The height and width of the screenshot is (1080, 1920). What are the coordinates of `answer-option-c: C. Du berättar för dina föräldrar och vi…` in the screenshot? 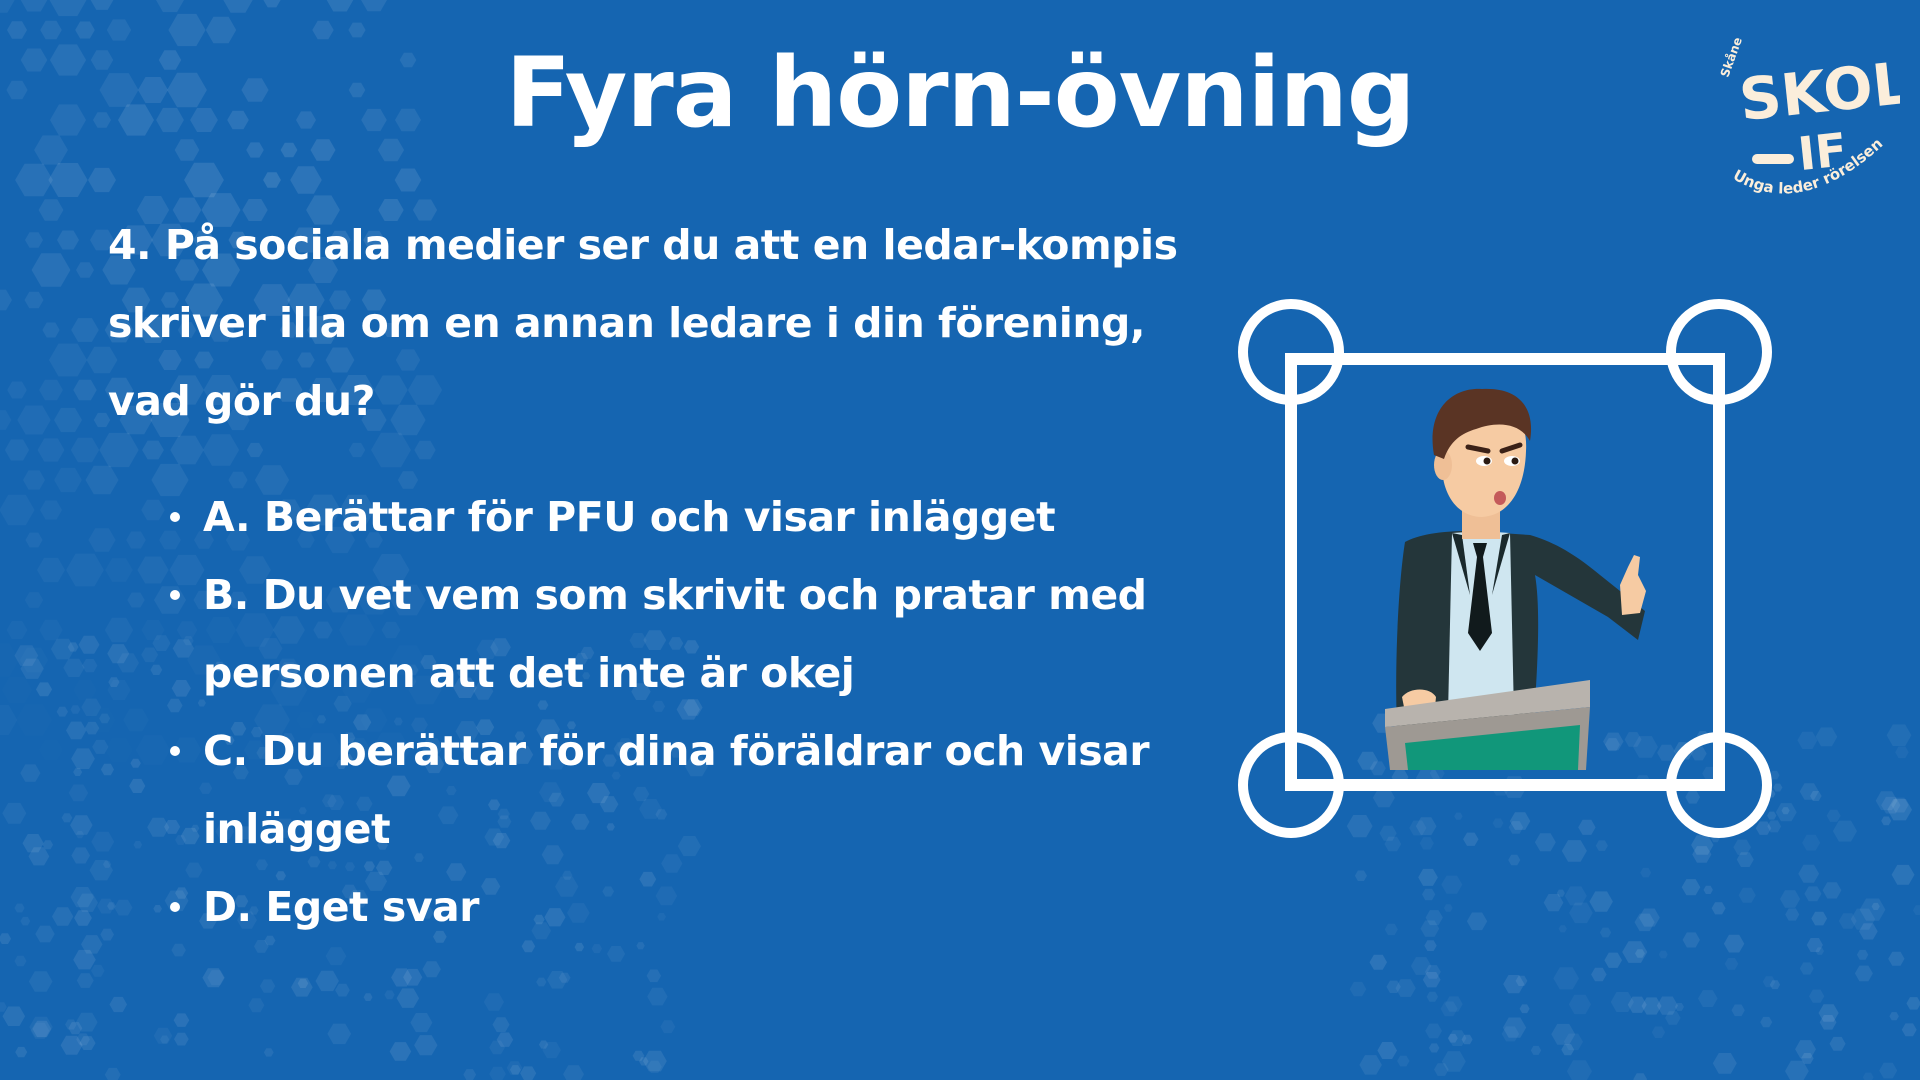 It's located at (586, 790).